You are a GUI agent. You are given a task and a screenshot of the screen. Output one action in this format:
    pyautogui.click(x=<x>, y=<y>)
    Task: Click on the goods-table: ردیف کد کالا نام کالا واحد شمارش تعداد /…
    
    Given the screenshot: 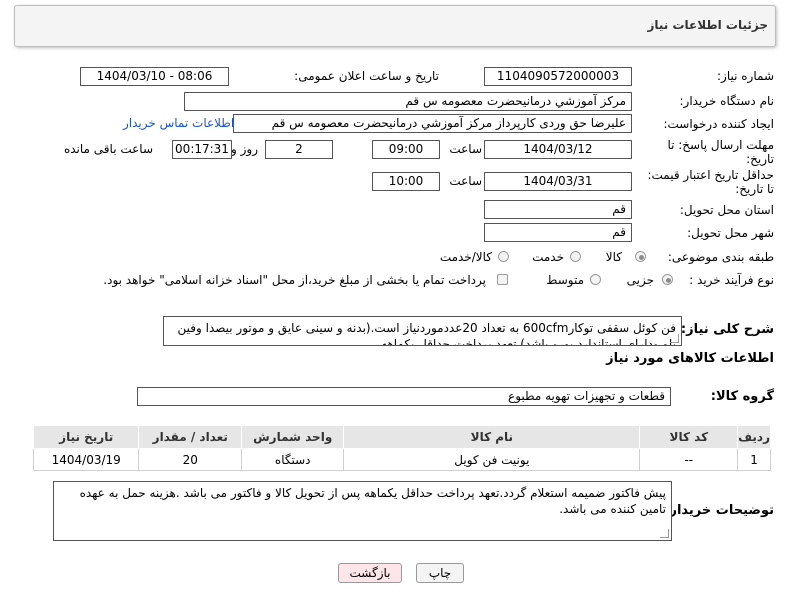 What is the action you would take?
    pyautogui.click(x=401, y=448)
    